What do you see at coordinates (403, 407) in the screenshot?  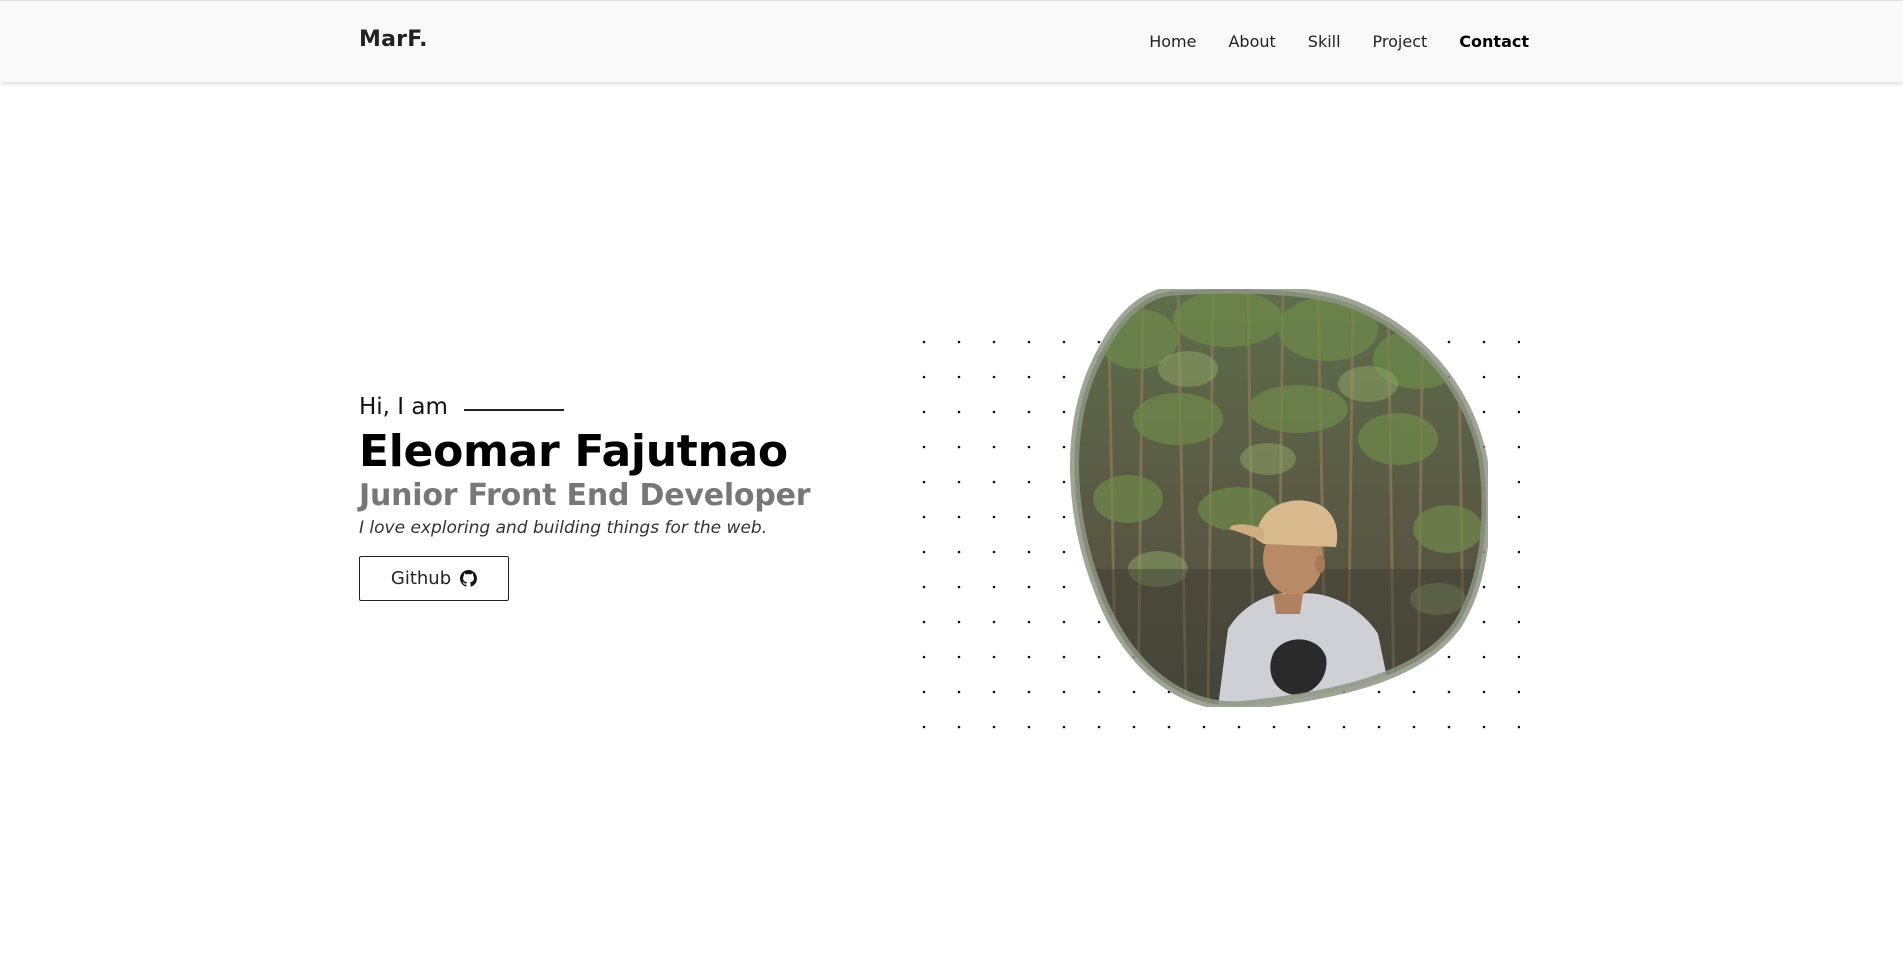 I see `greeting-text: Hi, I am` at bounding box center [403, 407].